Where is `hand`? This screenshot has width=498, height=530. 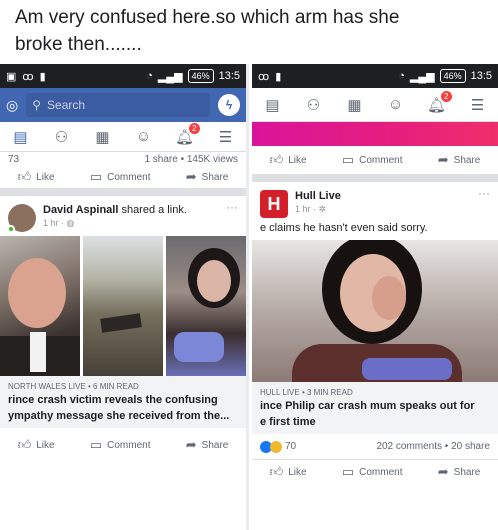 hand is located at coordinates (389, 298).